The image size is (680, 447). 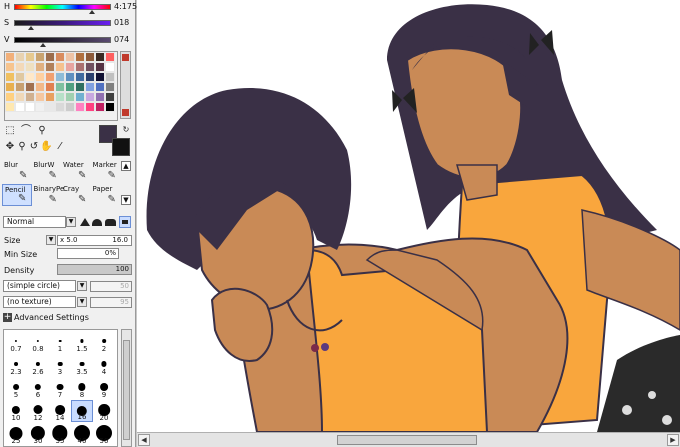 I want to click on magic-wand-icon: ⚲, so click(x=42, y=131).